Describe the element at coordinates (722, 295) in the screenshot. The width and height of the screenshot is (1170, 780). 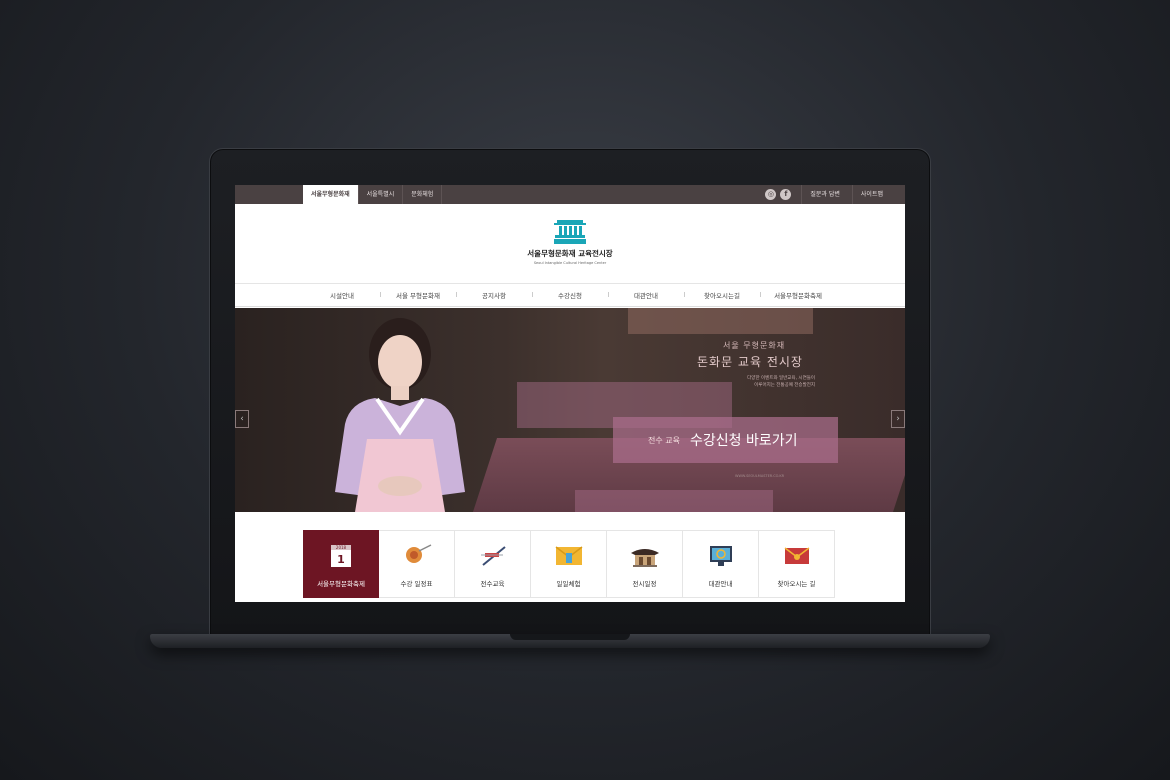
I see `nav-directions: 찾아오시는길` at that location.